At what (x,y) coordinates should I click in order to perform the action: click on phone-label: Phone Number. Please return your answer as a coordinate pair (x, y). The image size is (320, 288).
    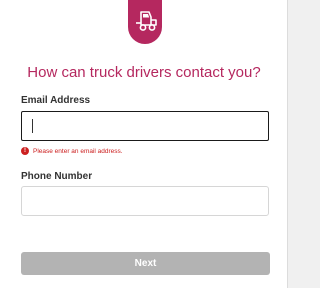
    Looking at the image, I should click on (57, 176).